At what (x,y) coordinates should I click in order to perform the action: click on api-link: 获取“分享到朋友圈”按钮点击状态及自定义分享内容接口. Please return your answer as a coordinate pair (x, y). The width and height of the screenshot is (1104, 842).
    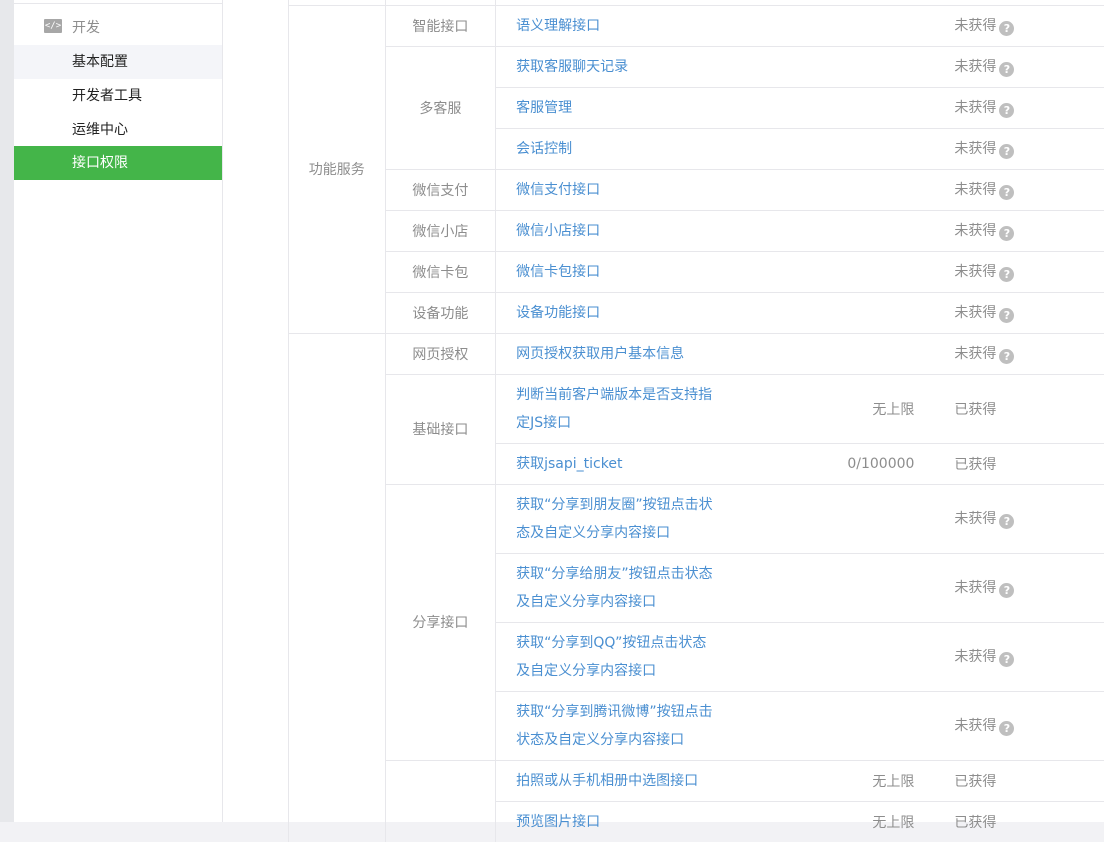
    Looking at the image, I should click on (610, 518).